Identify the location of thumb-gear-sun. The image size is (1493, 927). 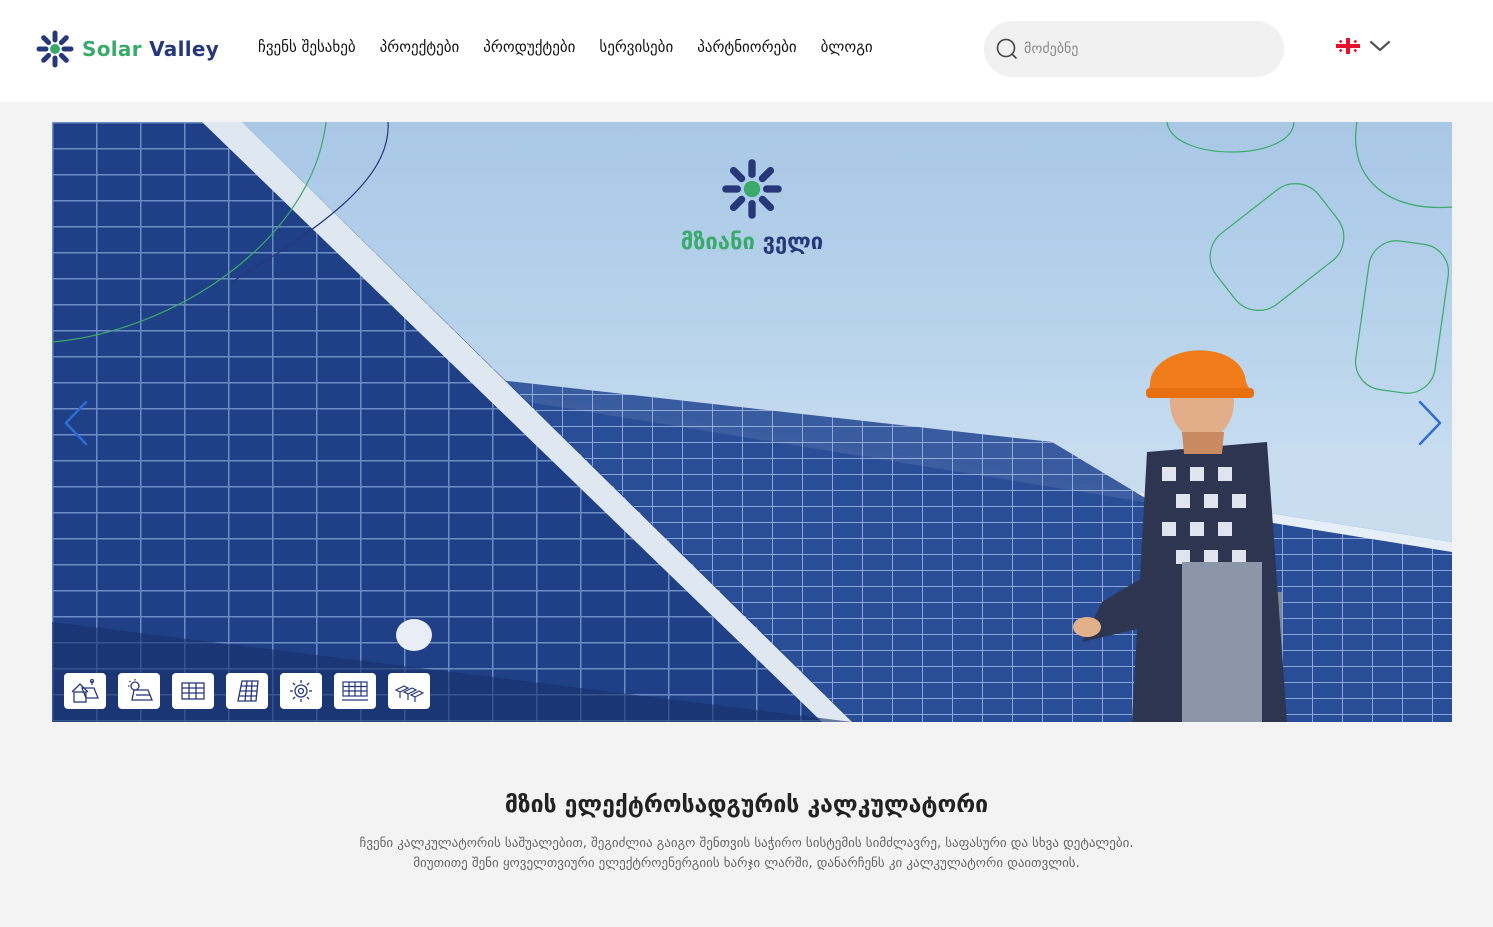
(301, 691).